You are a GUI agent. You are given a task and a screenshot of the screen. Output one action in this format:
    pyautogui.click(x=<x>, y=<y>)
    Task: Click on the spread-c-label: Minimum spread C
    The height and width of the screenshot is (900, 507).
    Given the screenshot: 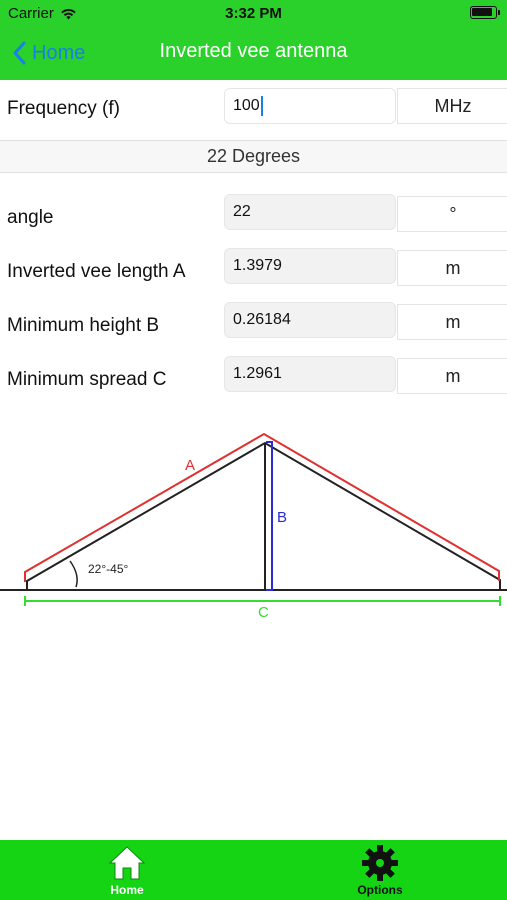 What is the action you would take?
    pyautogui.click(x=87, y=379)
    